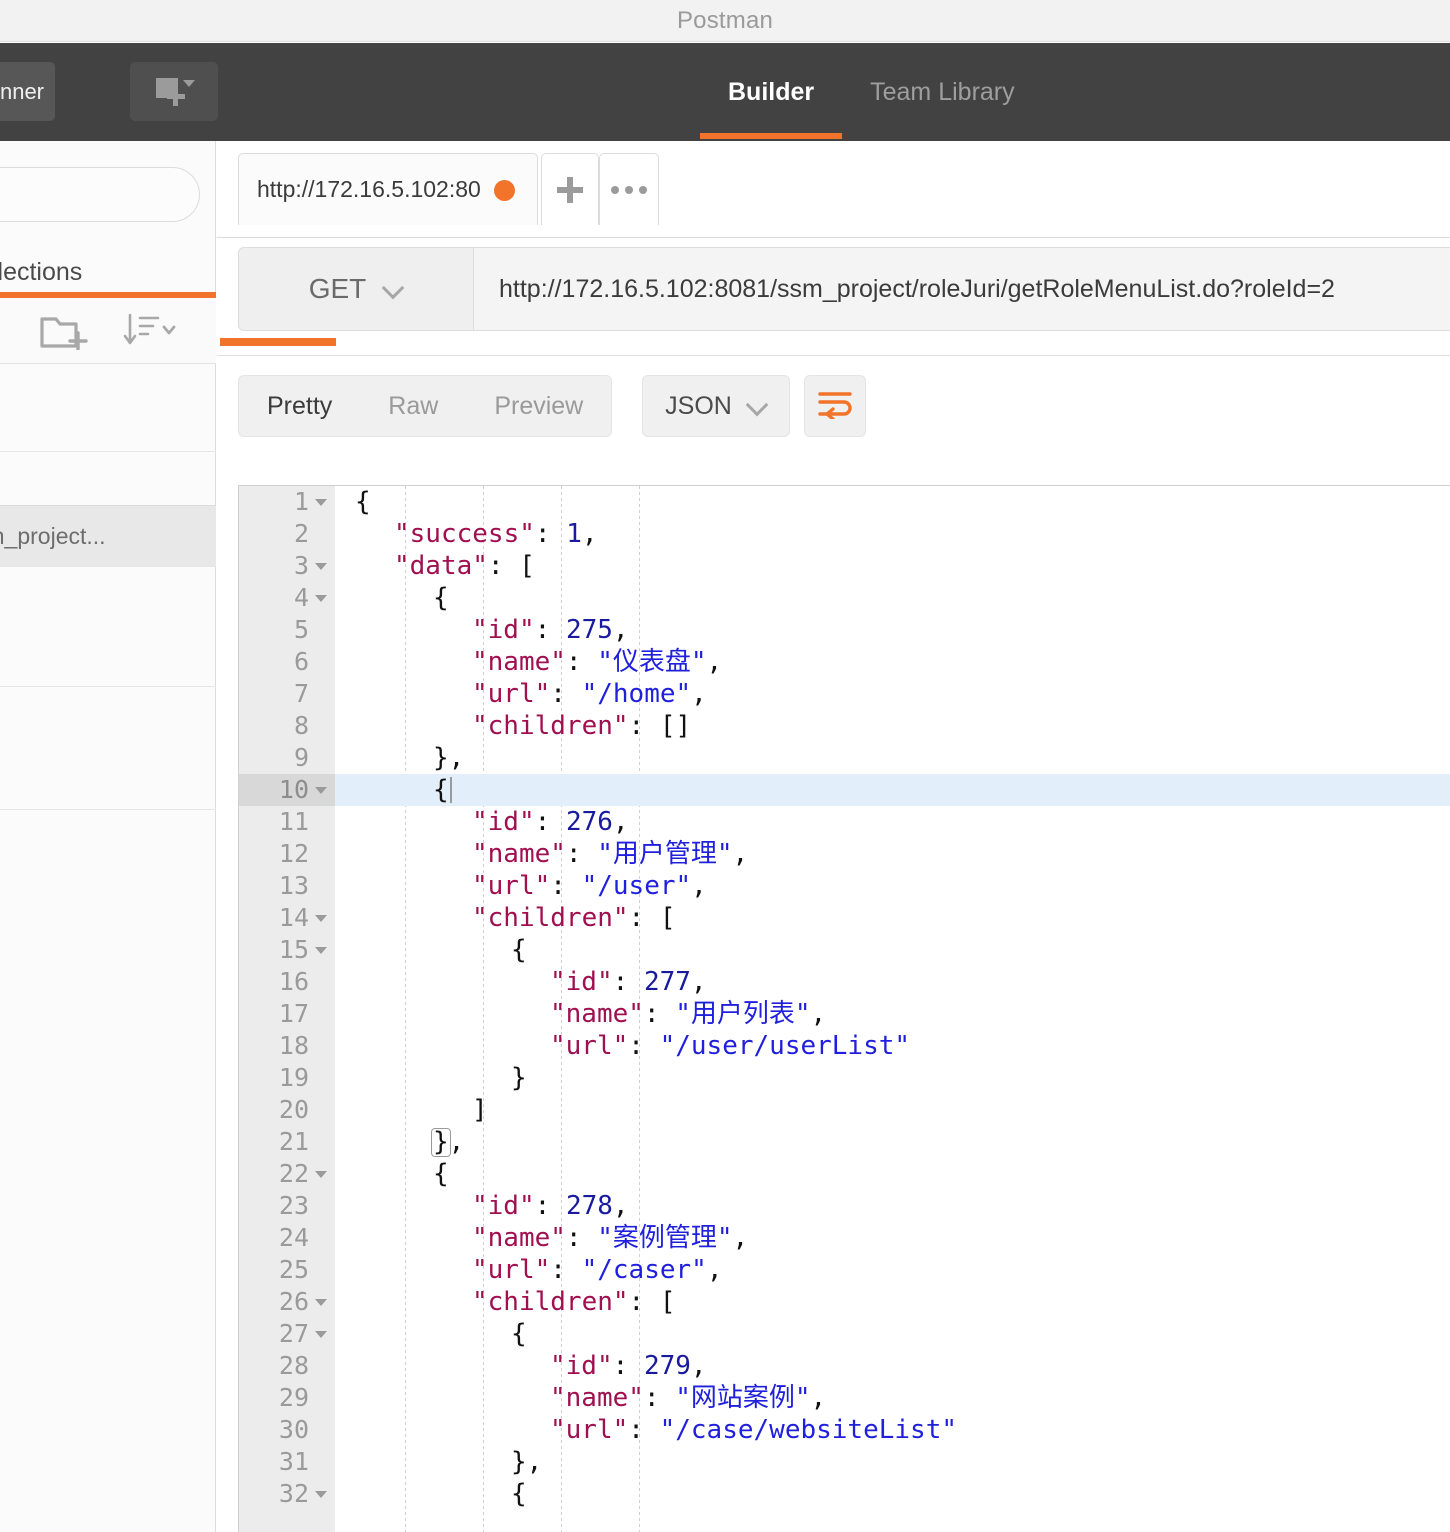  What do you see at coordinates (725, 20) in the screenshot?
I see `window-title: Postman` at bounding box center [725, 20].